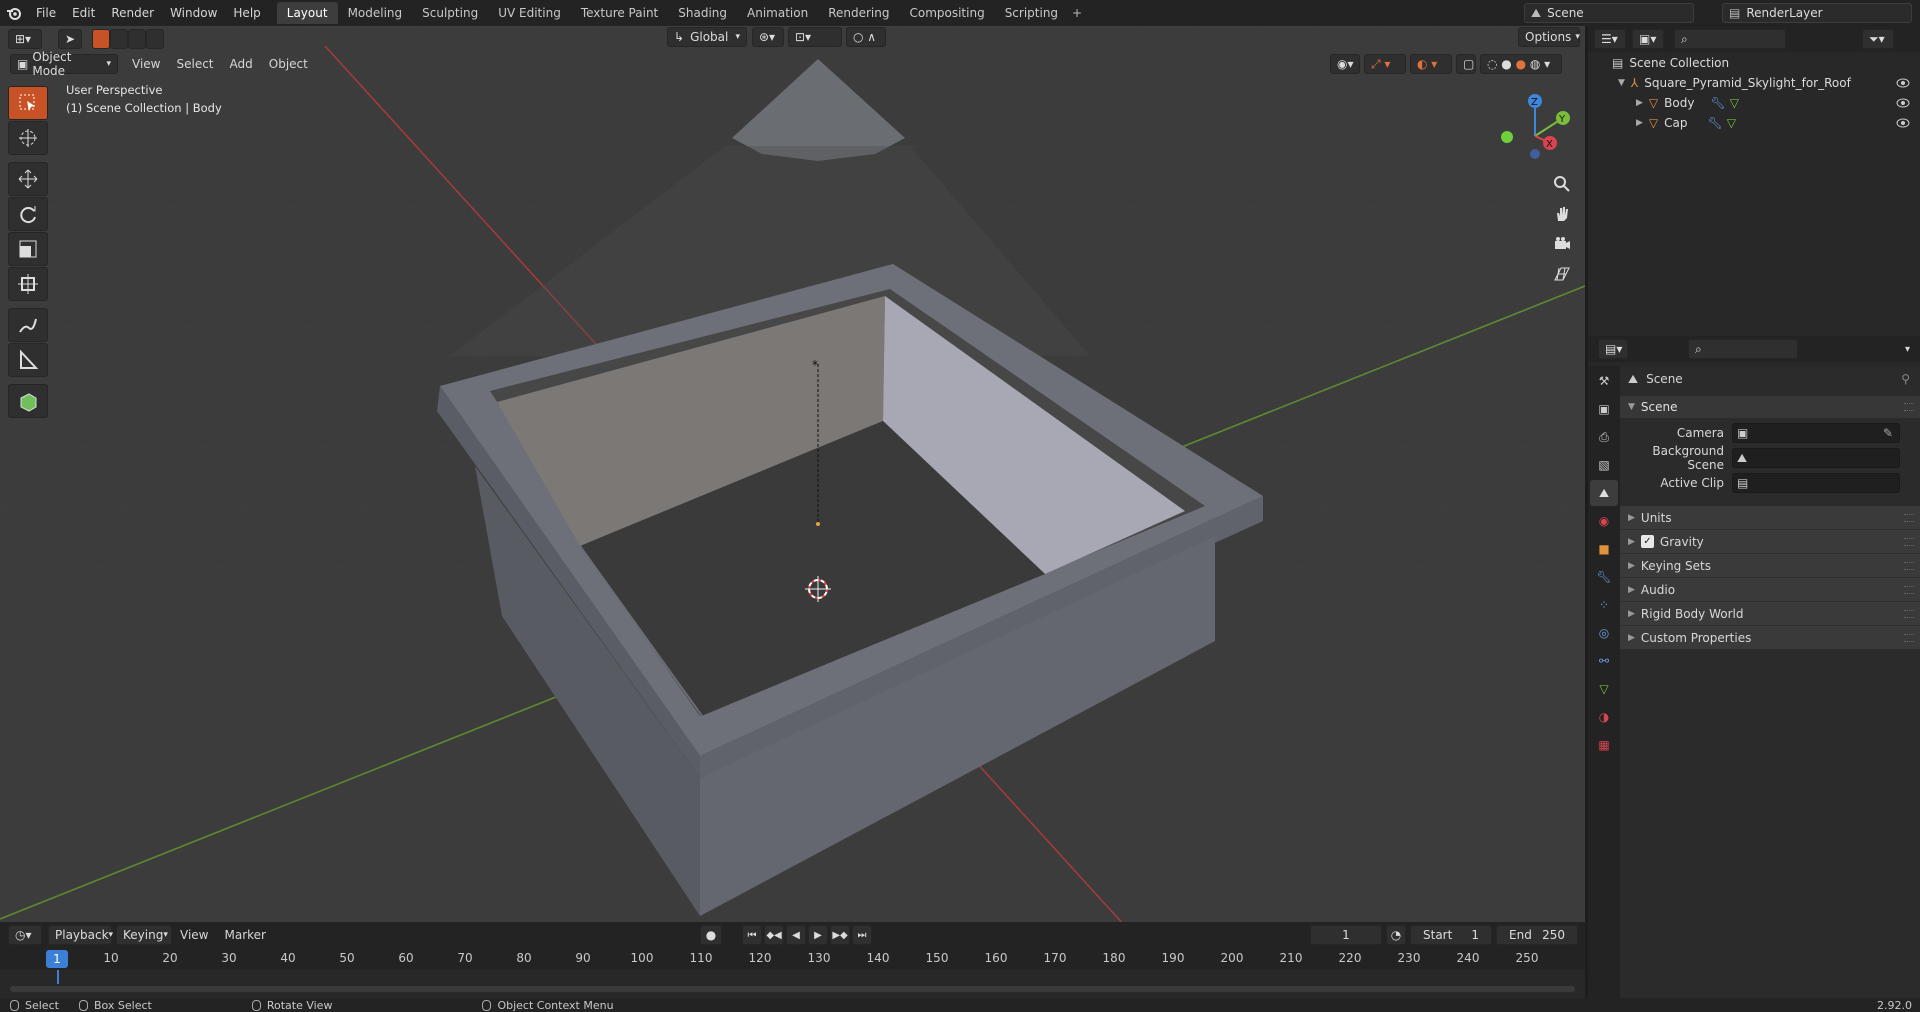  Describe the element at coordinates (1521, 64) in the screenshot. I see `shading-mode-group: ◌ ● ● ◍ ▾` at that location.